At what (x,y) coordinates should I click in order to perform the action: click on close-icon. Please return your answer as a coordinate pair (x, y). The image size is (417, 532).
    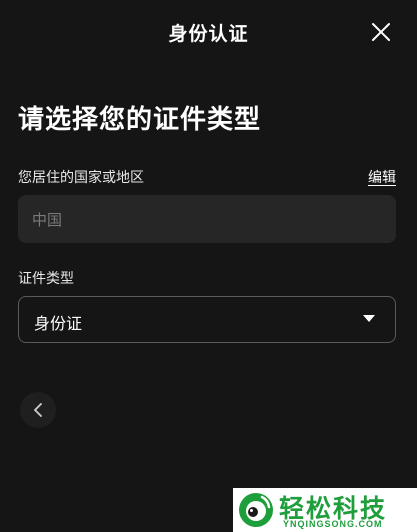
    Looking at the image, I should click on (381, 32).